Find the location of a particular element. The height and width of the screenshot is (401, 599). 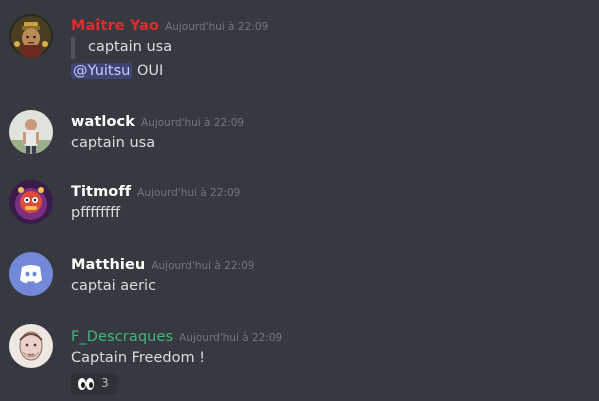

username: Titmoff is located at coordinates (101, 192).